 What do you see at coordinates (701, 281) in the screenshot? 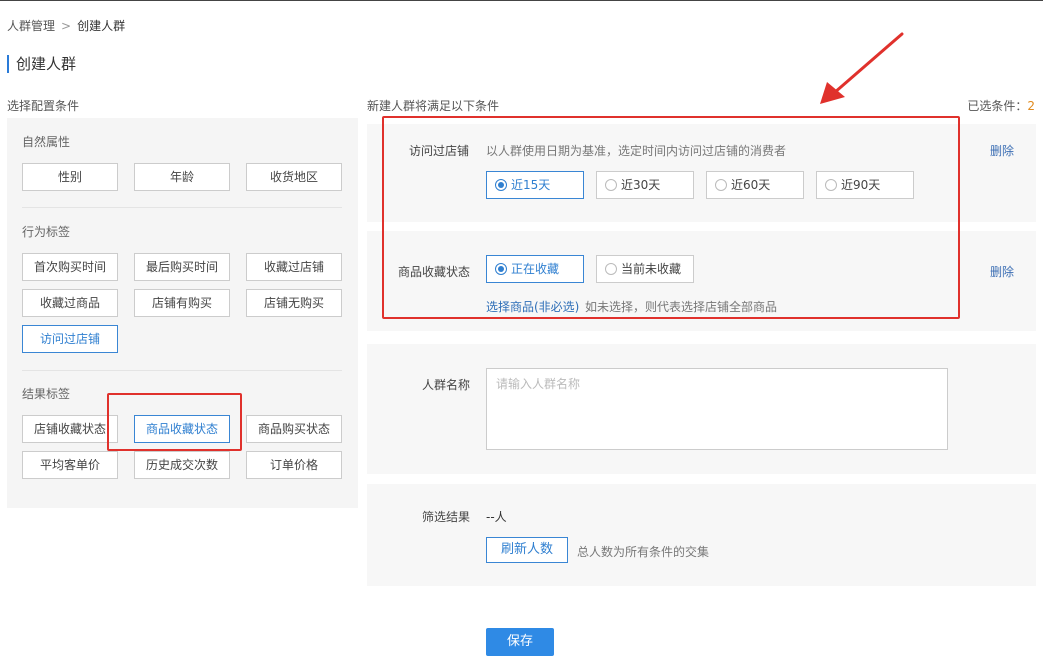
I see `condition-fav-block` at bounding box center [701, 281].